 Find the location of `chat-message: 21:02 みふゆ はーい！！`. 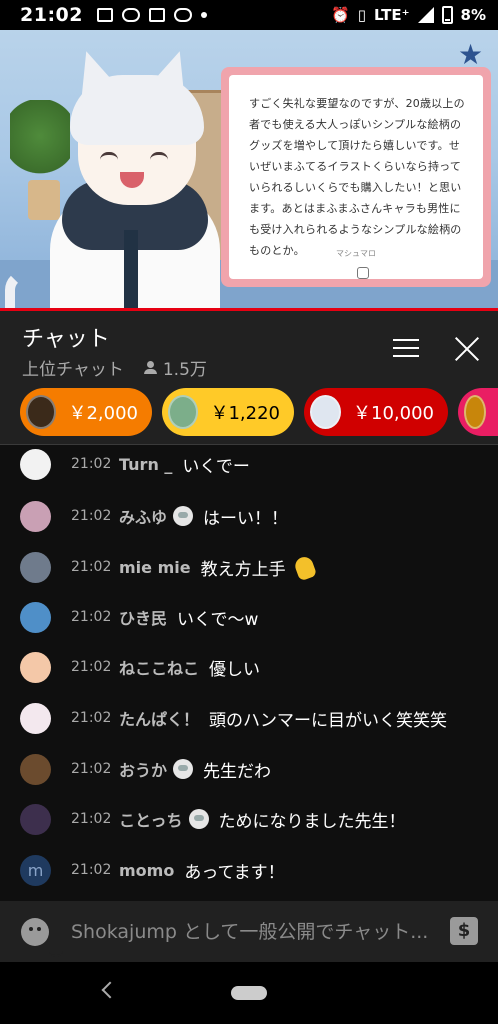

chat-message: 21:02 みふゆ はーい！！ is located at coordinates (249, 516).